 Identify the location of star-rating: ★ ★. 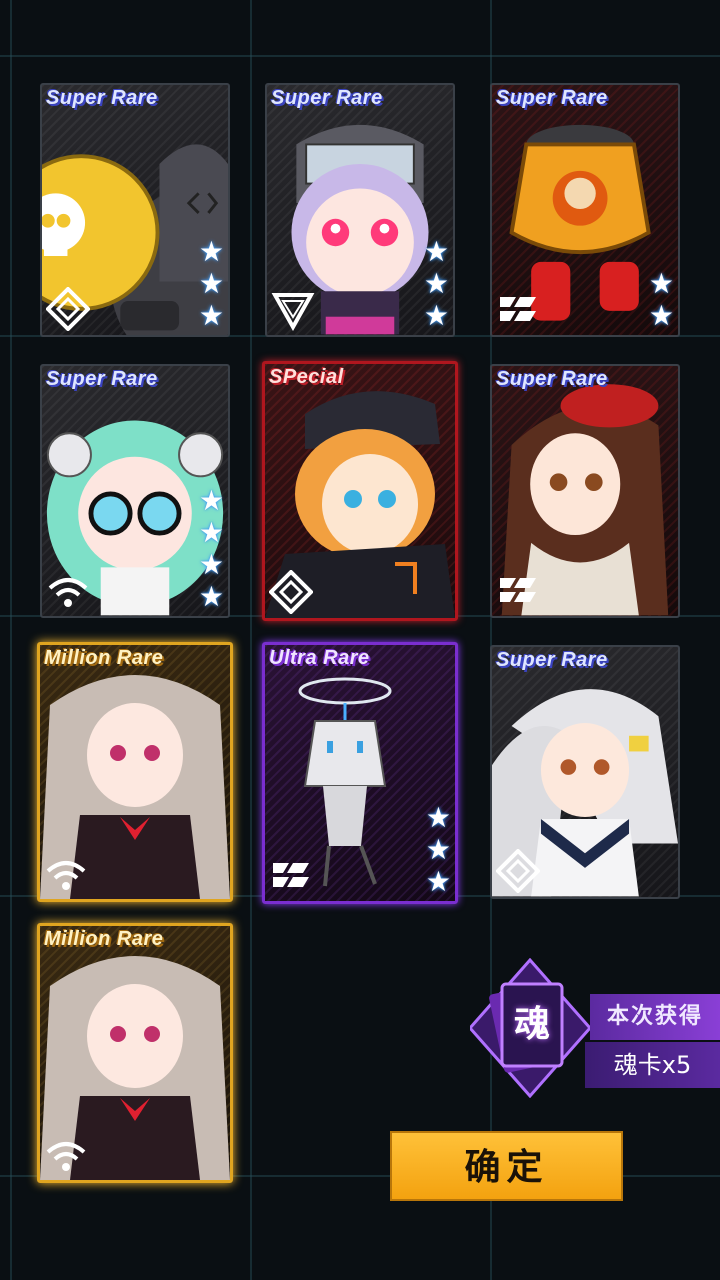
(661, 300).